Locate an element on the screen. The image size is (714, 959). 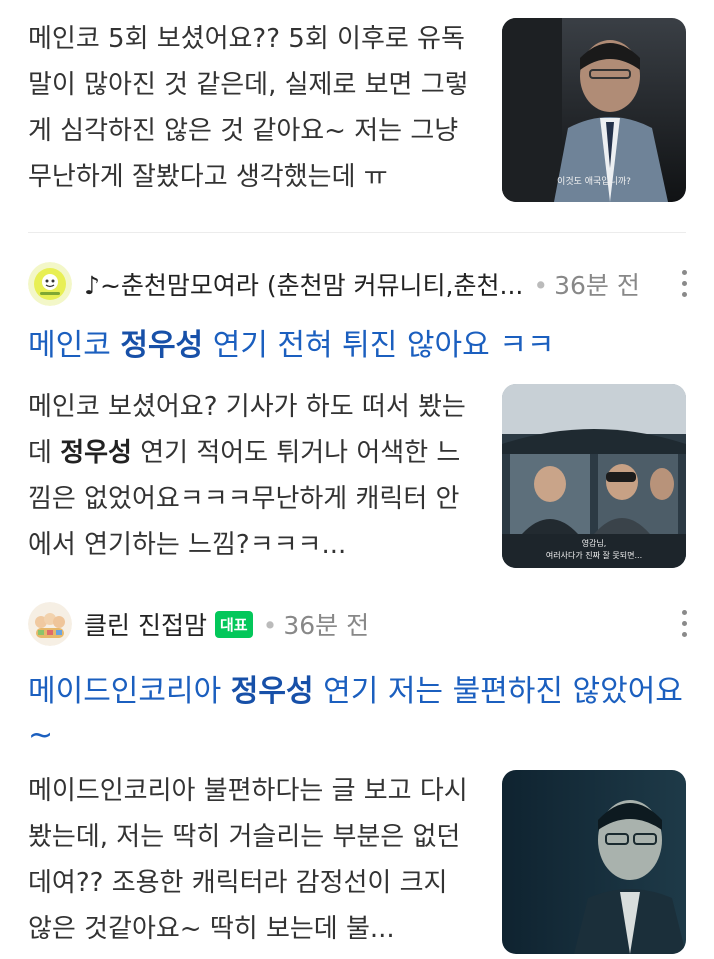
thumbnail-image is located at coordinates (594, 862).